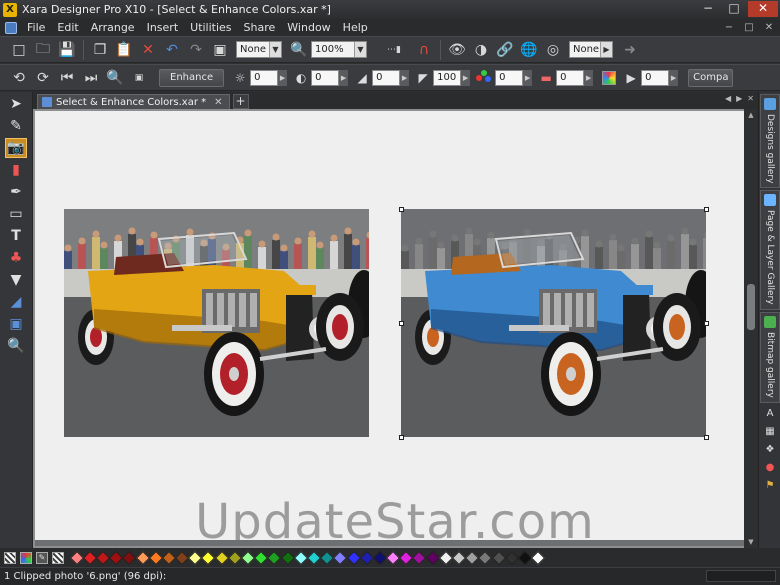 The width and height of the screenshot is (780, 585). What do you see at coordinates (529, 50) in the screenshot?
I see `web-preview-icon: 🌐` at bounding box center [529, 50].